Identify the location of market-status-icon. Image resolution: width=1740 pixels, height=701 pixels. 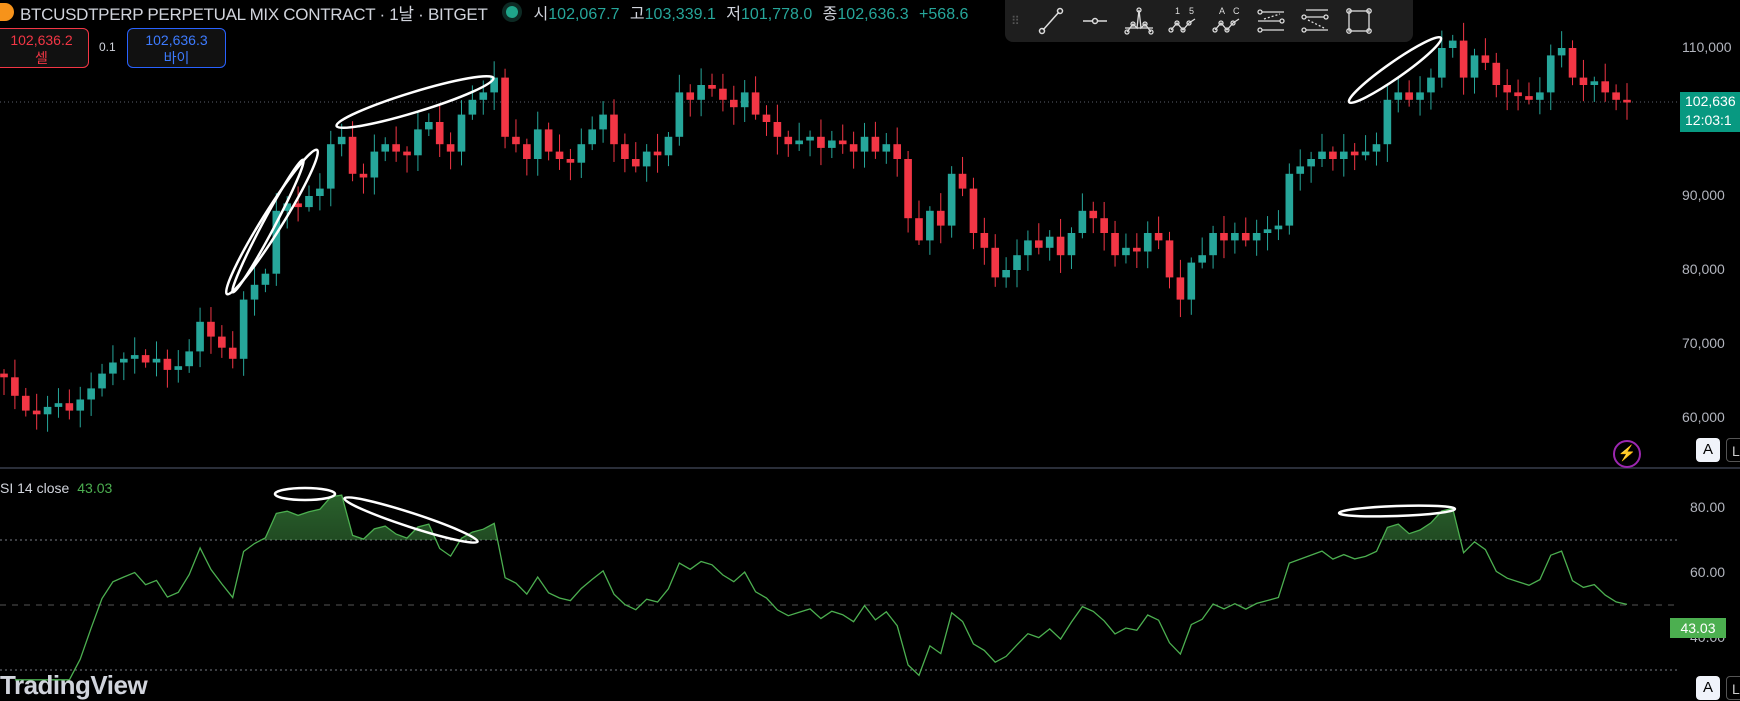
(511, 12).